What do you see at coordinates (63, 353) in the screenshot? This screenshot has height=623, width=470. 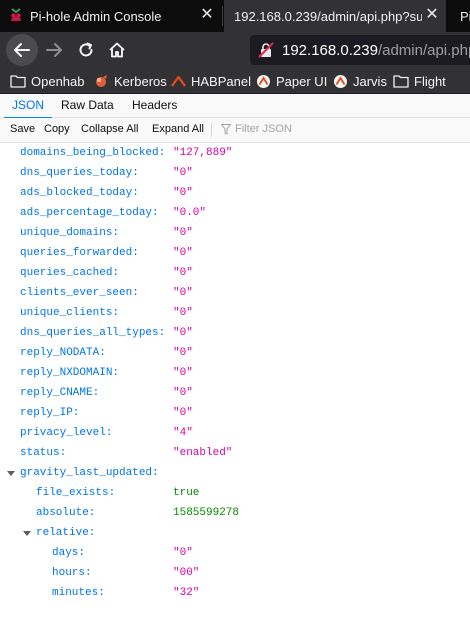 I see `json-key: reply_NODATA:` at bounding box center [63, 353].